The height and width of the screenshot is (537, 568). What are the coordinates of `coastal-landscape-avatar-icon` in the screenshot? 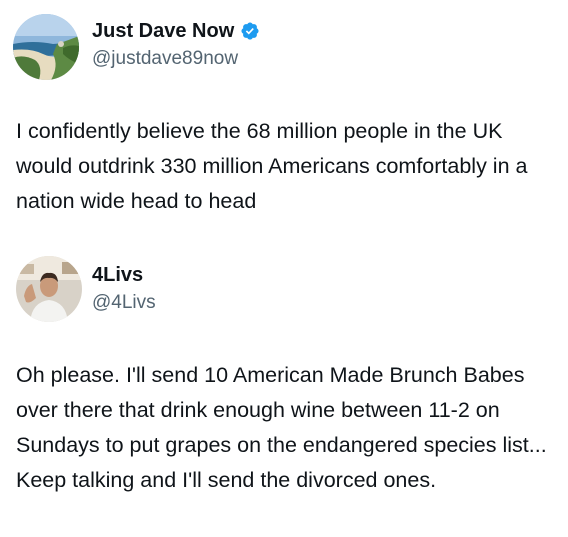 It's located at (46, 47).